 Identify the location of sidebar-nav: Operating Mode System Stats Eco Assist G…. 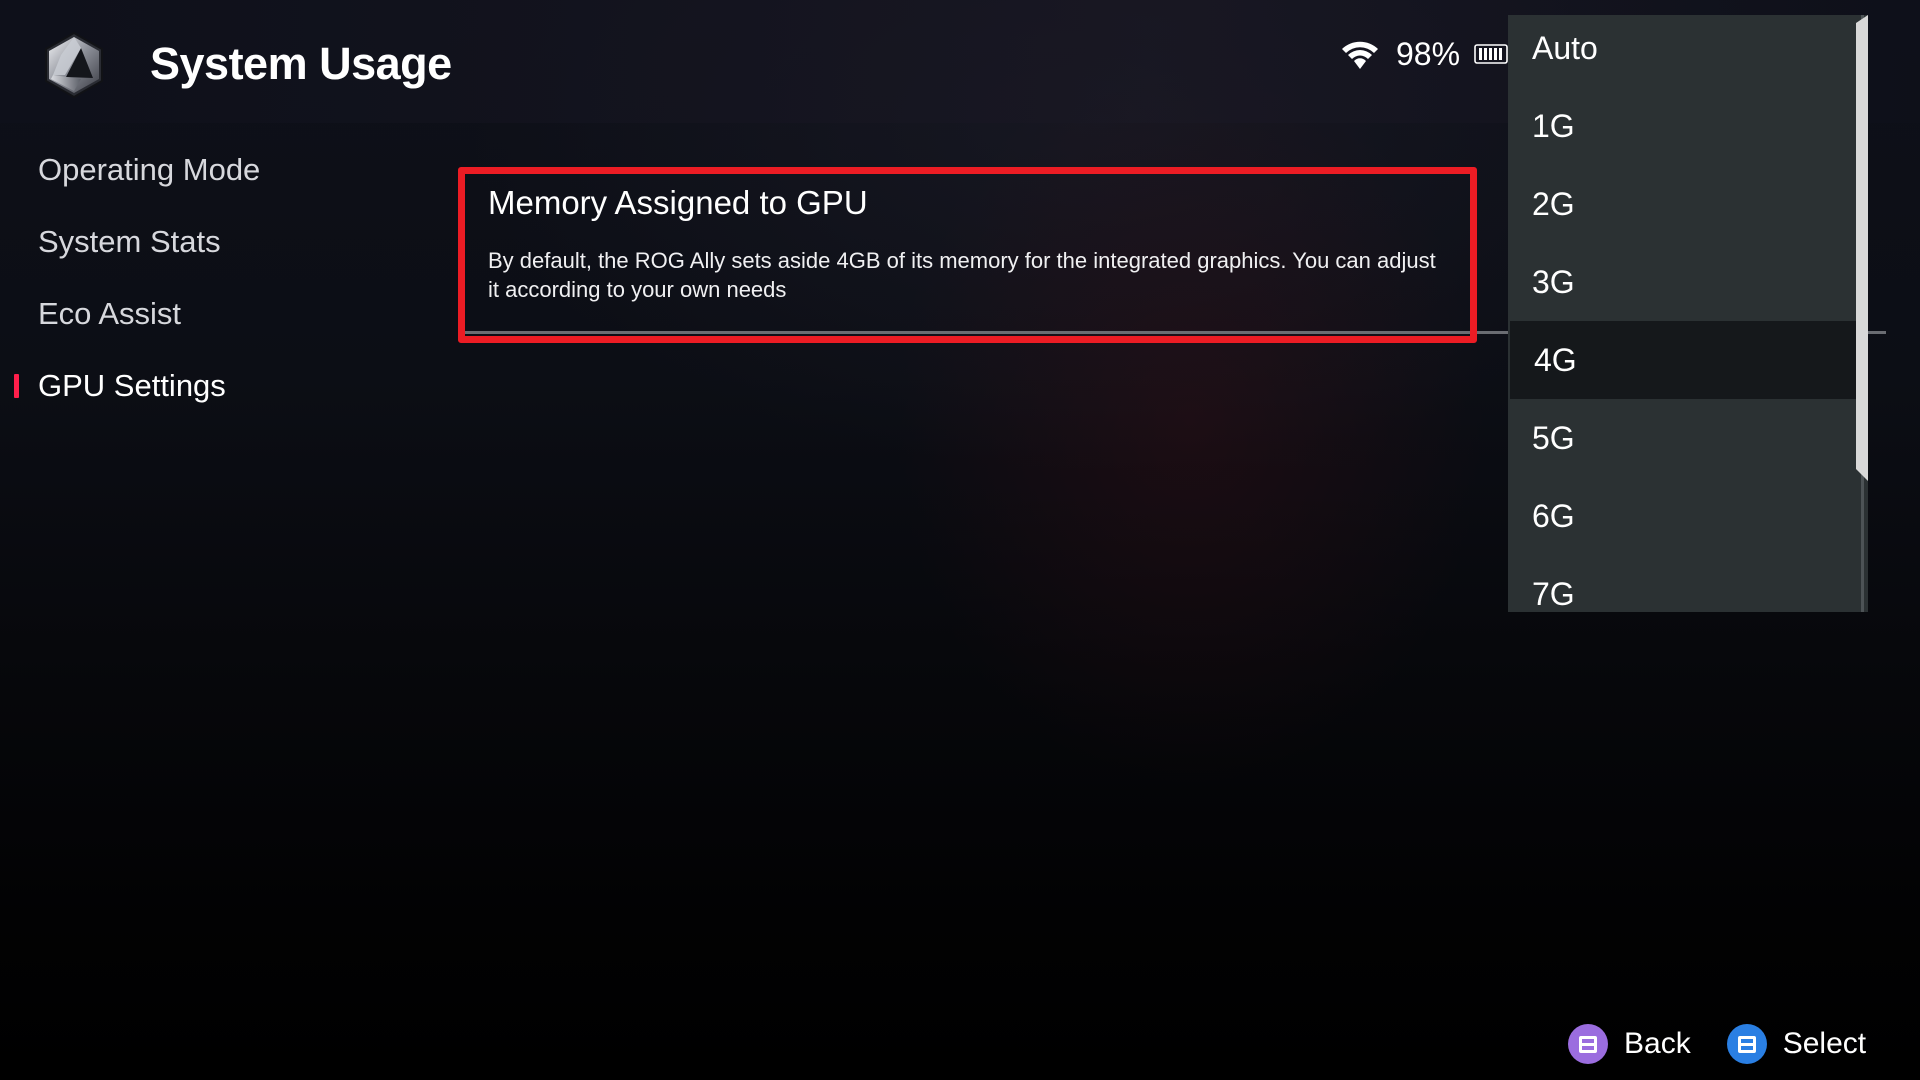
(200, 284).